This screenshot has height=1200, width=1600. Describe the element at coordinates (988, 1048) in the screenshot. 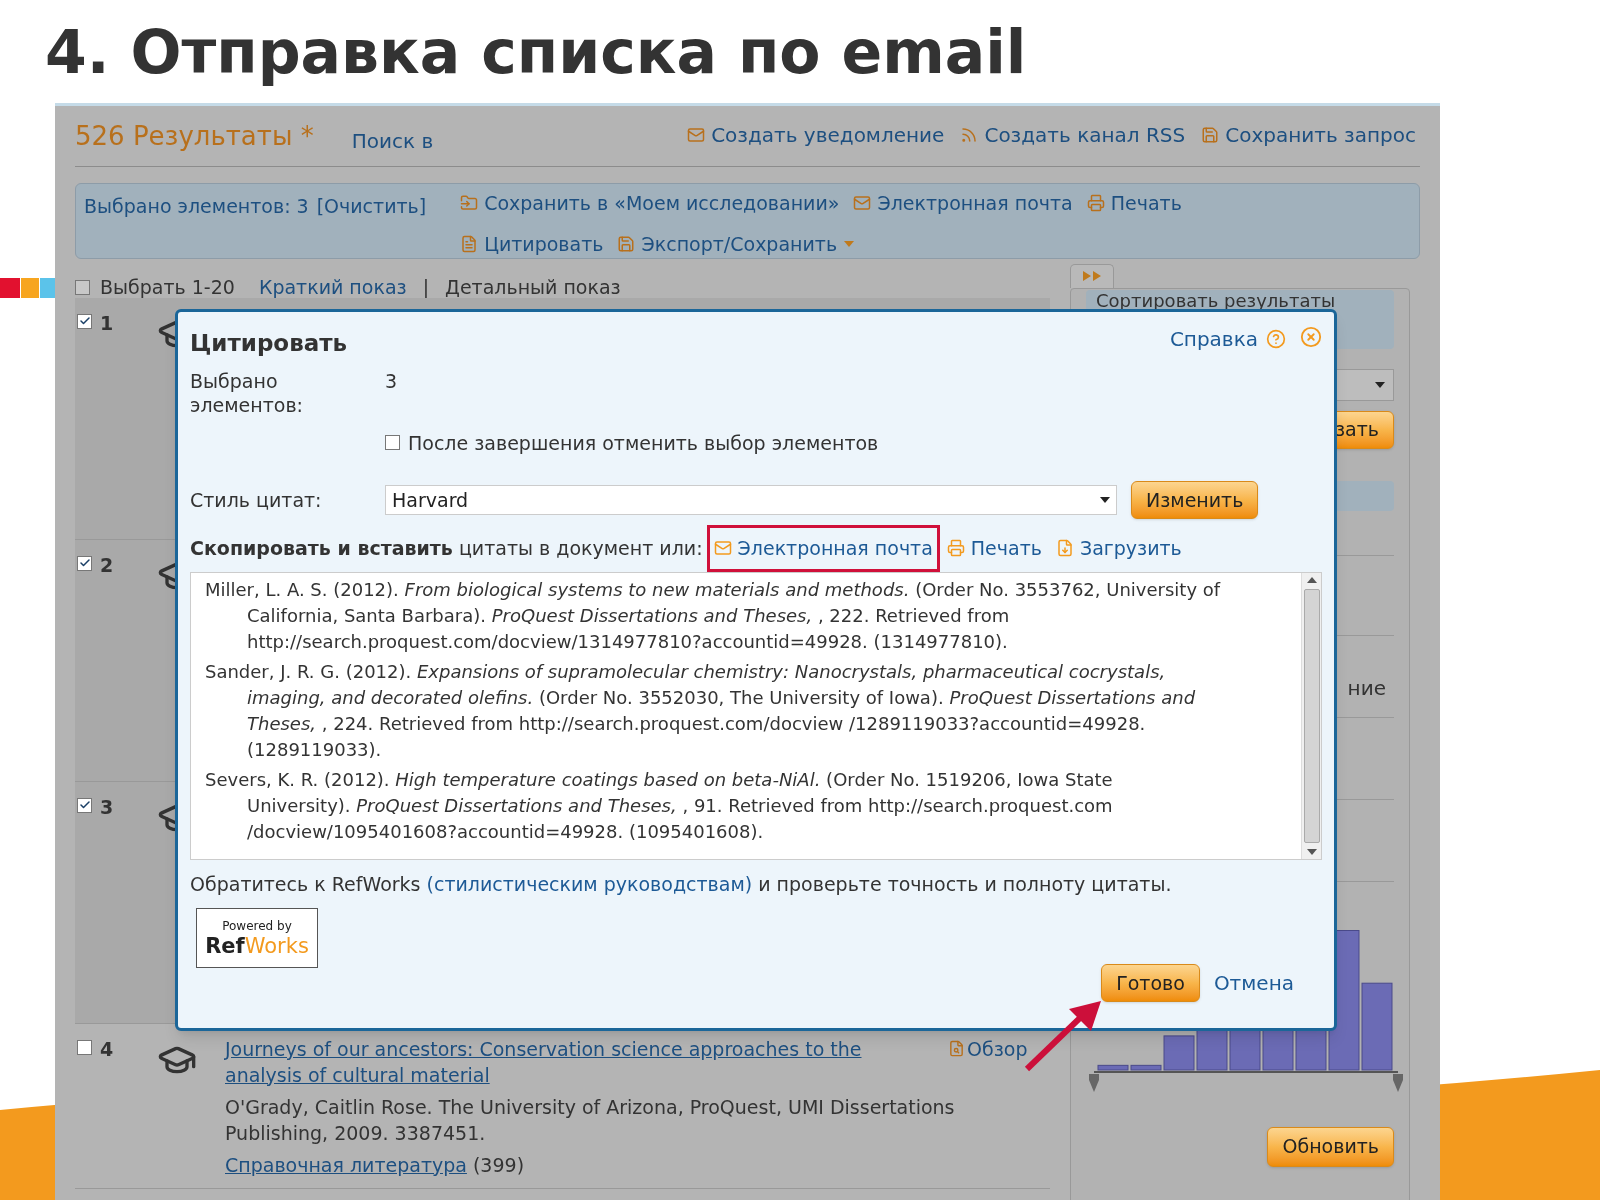

I see `preview-link: Обзор` at that location.